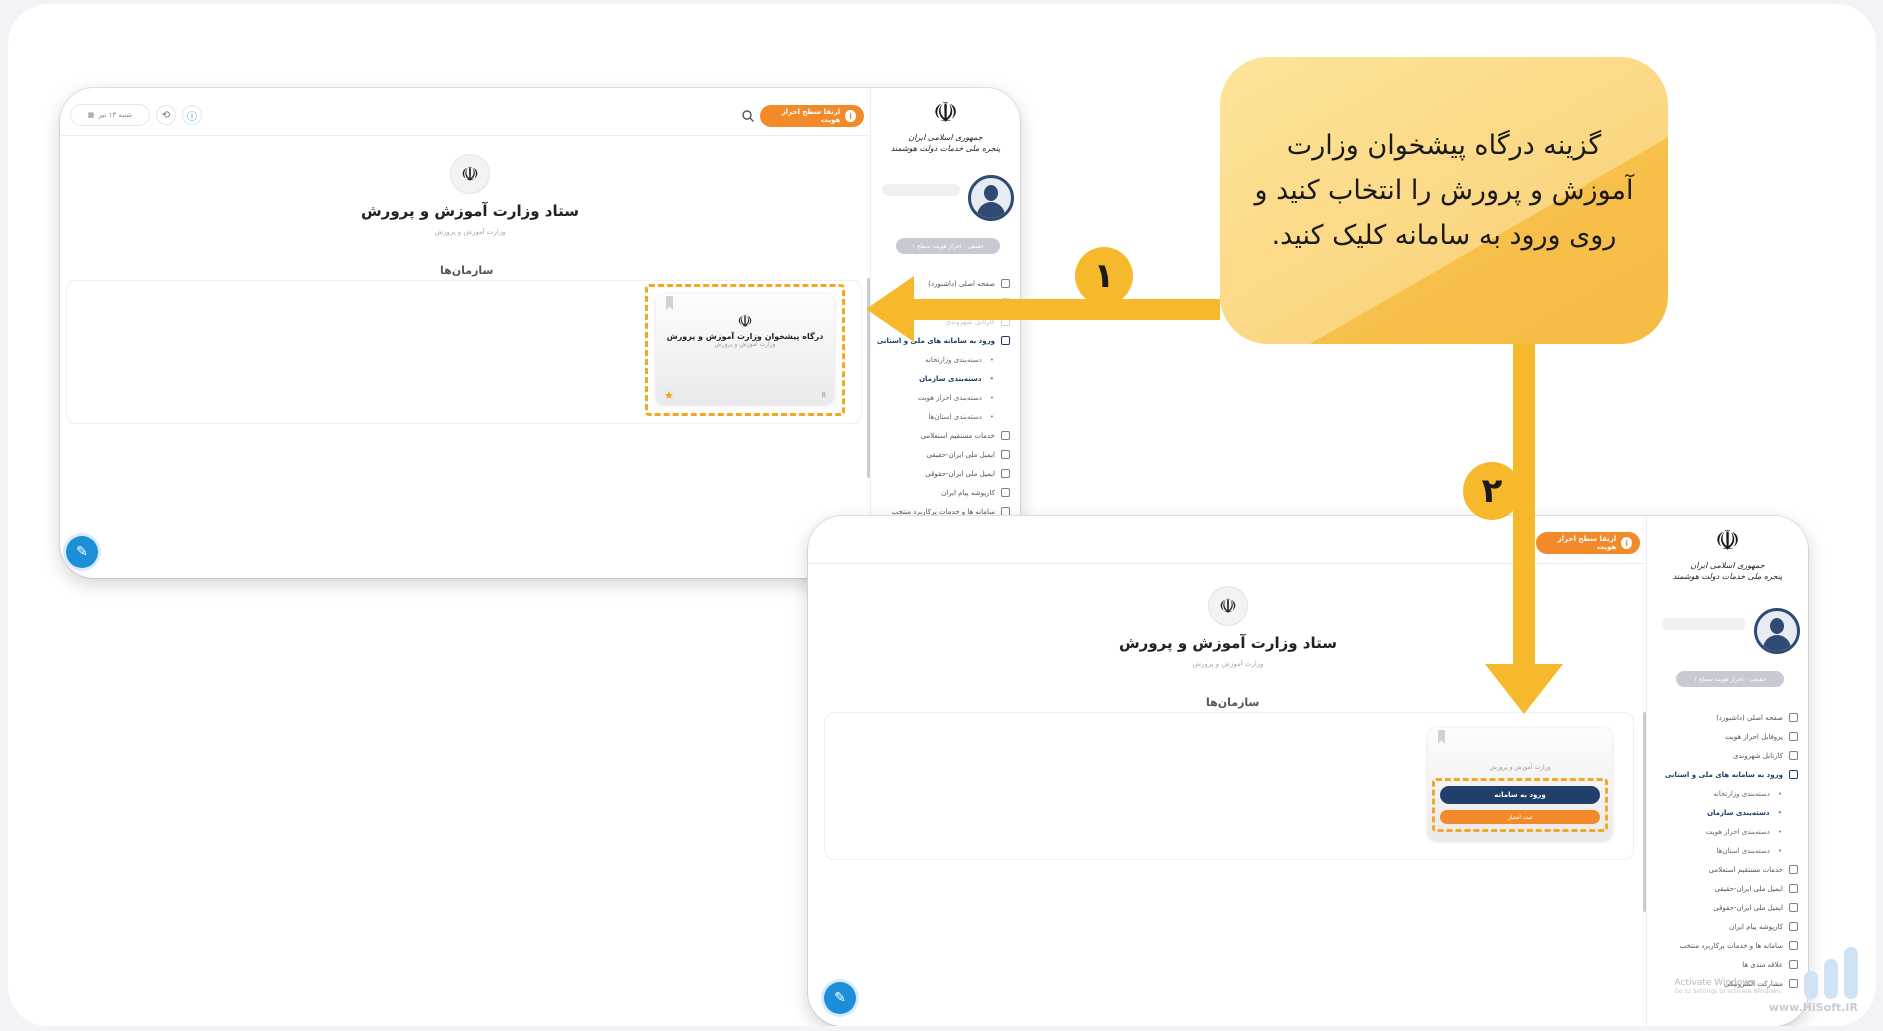 This screenshot has width=1883, height=1031. I want to click on top-bar: i ارتقا سطح احراز هویت, so click(1227, 544).